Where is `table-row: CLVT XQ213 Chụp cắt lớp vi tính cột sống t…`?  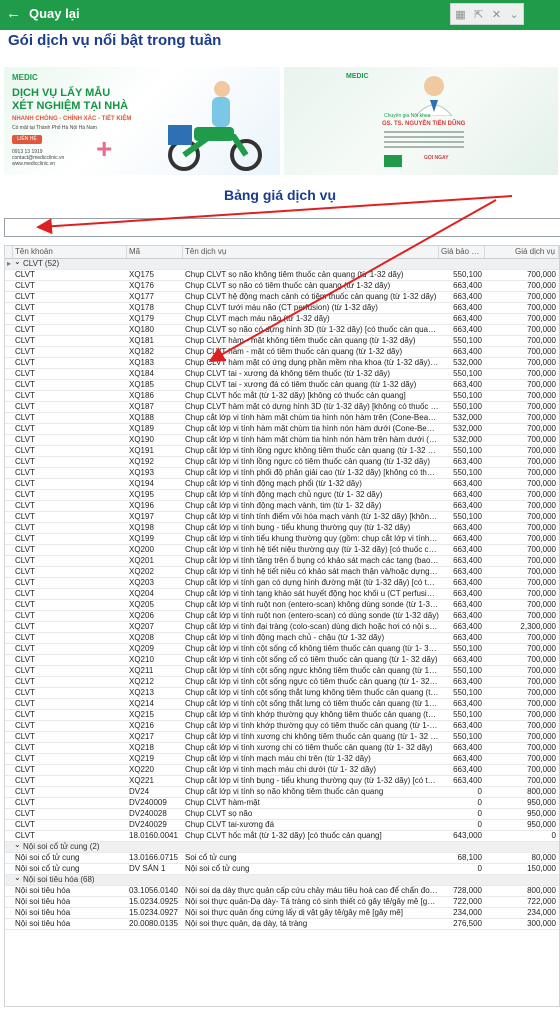 table-row: CLVT XQ213 Chụp cắt lớp vi tính cột sống t… is located at coordinates (282, 693).